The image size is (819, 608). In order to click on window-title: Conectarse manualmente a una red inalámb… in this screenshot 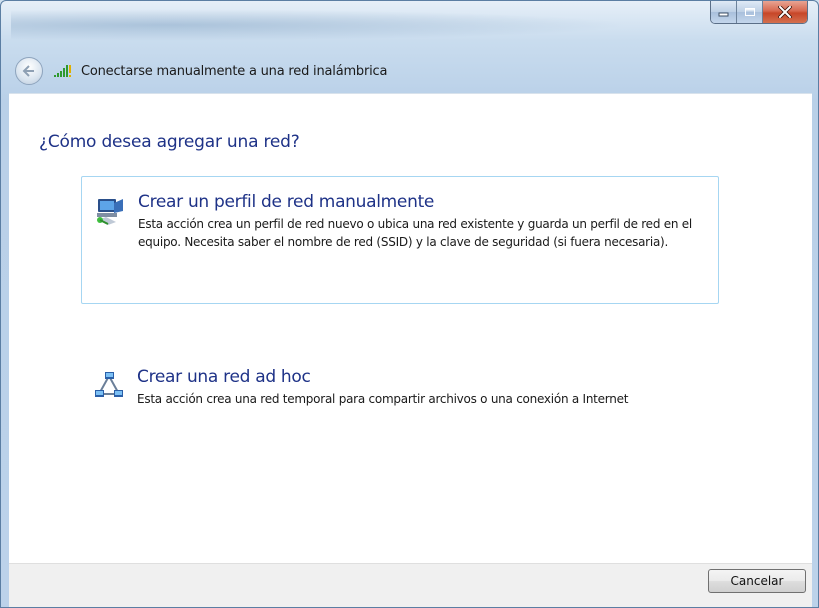, I will do `click(234, 71)`.